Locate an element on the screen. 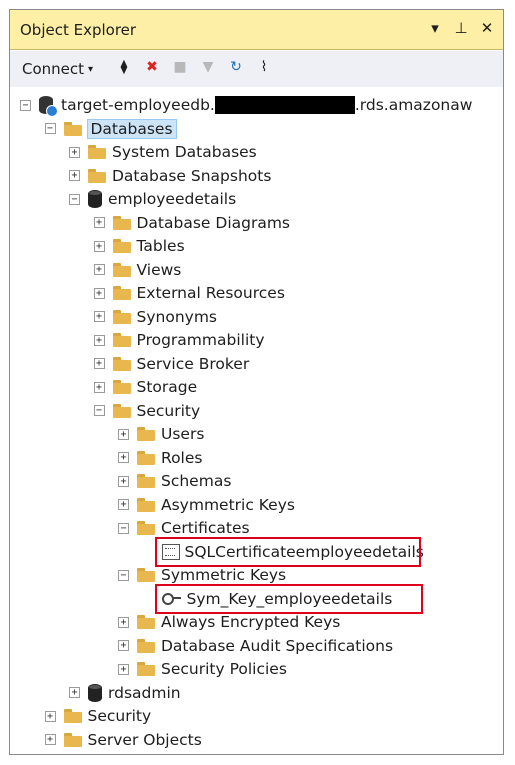 The width and height of the screenshot is (515, 765). tree-node-label: Service Broker is located at coordinates (193, 363).